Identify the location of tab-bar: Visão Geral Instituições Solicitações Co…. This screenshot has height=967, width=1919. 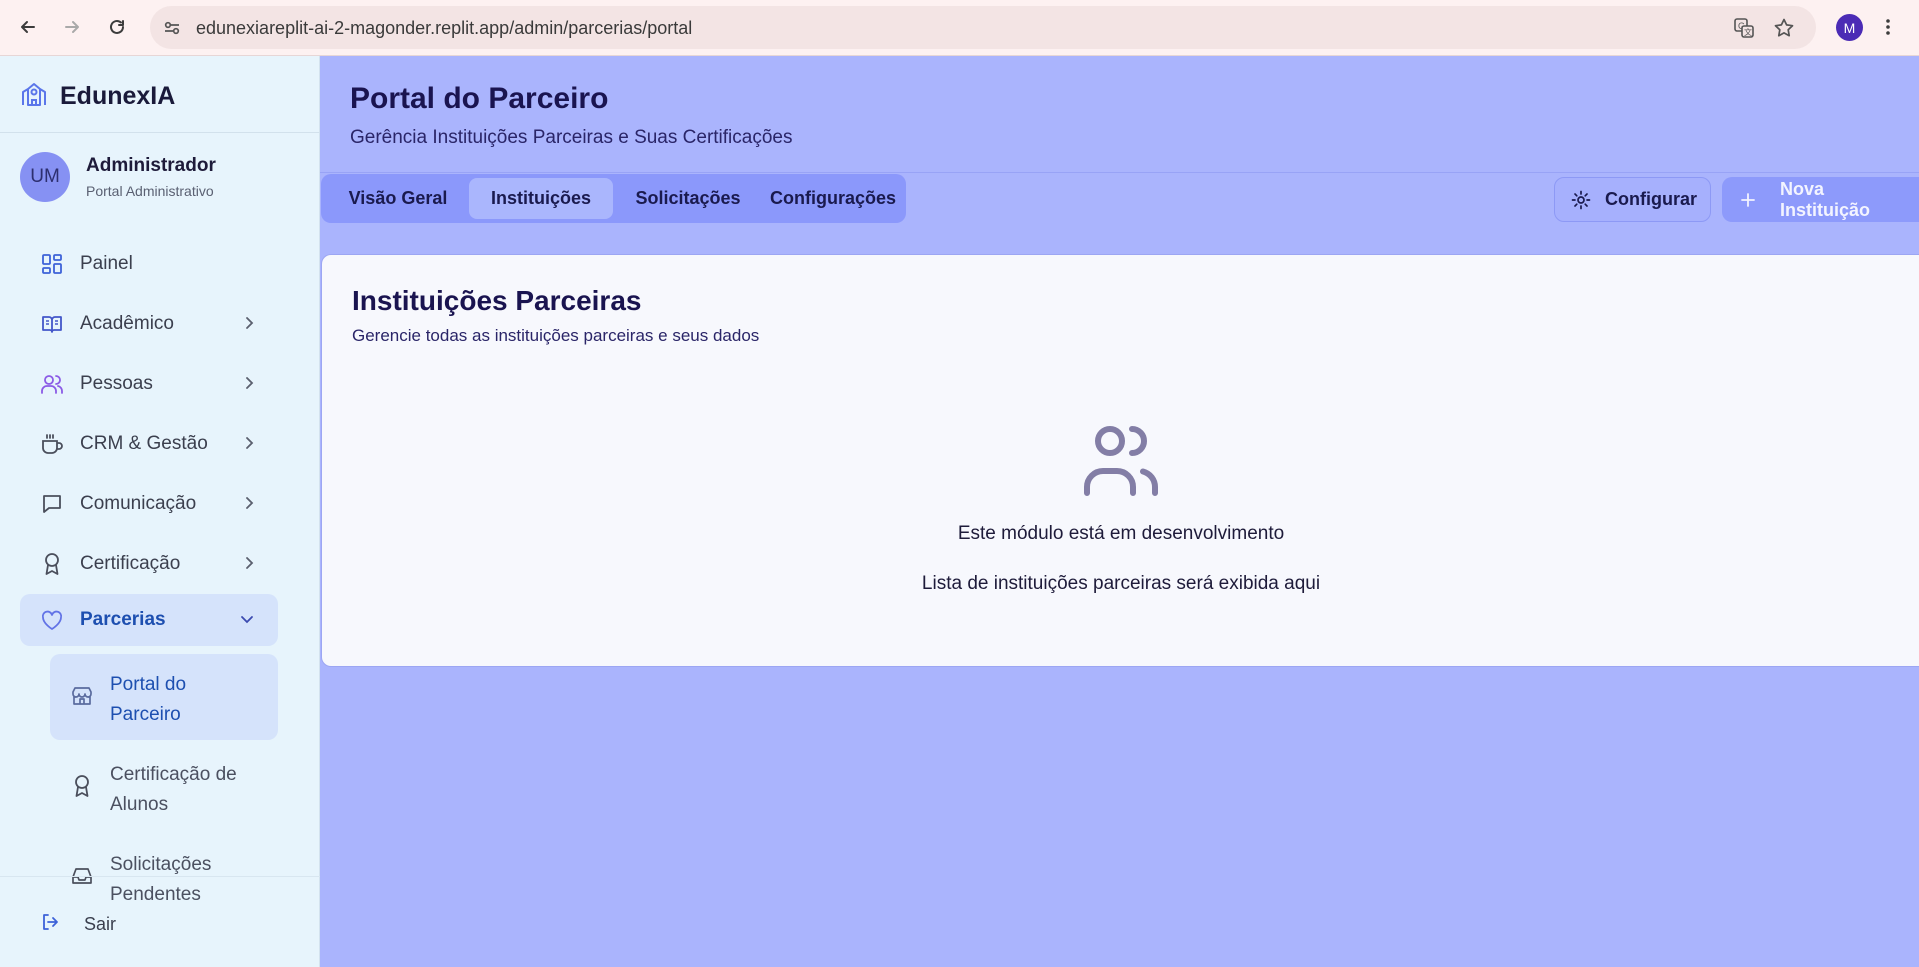
(613, 198).